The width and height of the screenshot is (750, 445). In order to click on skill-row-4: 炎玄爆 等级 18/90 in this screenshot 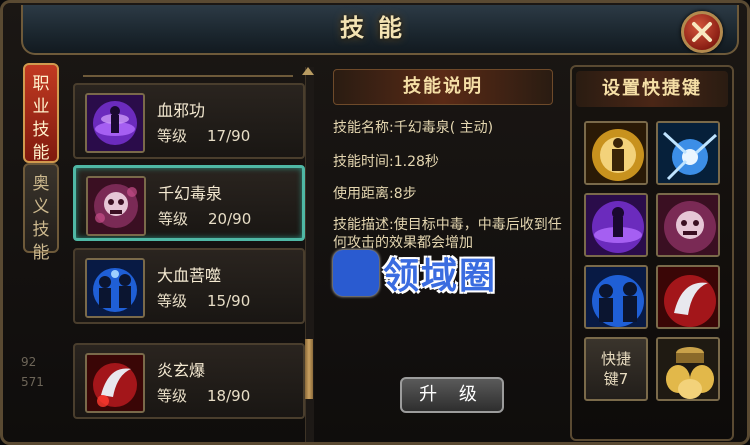, I will do `click(189, 381)`.